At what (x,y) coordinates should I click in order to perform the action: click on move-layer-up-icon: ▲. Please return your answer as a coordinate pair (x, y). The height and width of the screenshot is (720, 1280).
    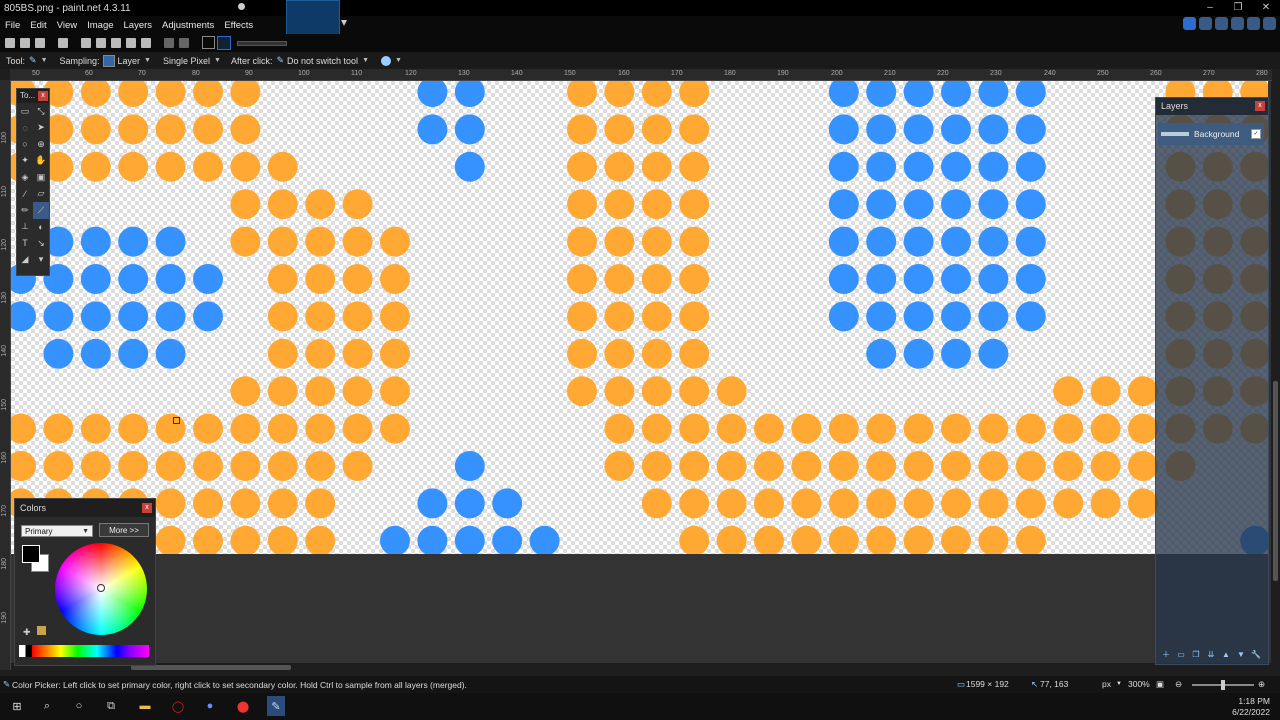
    Looking at the image, I should click on (1226, 654).